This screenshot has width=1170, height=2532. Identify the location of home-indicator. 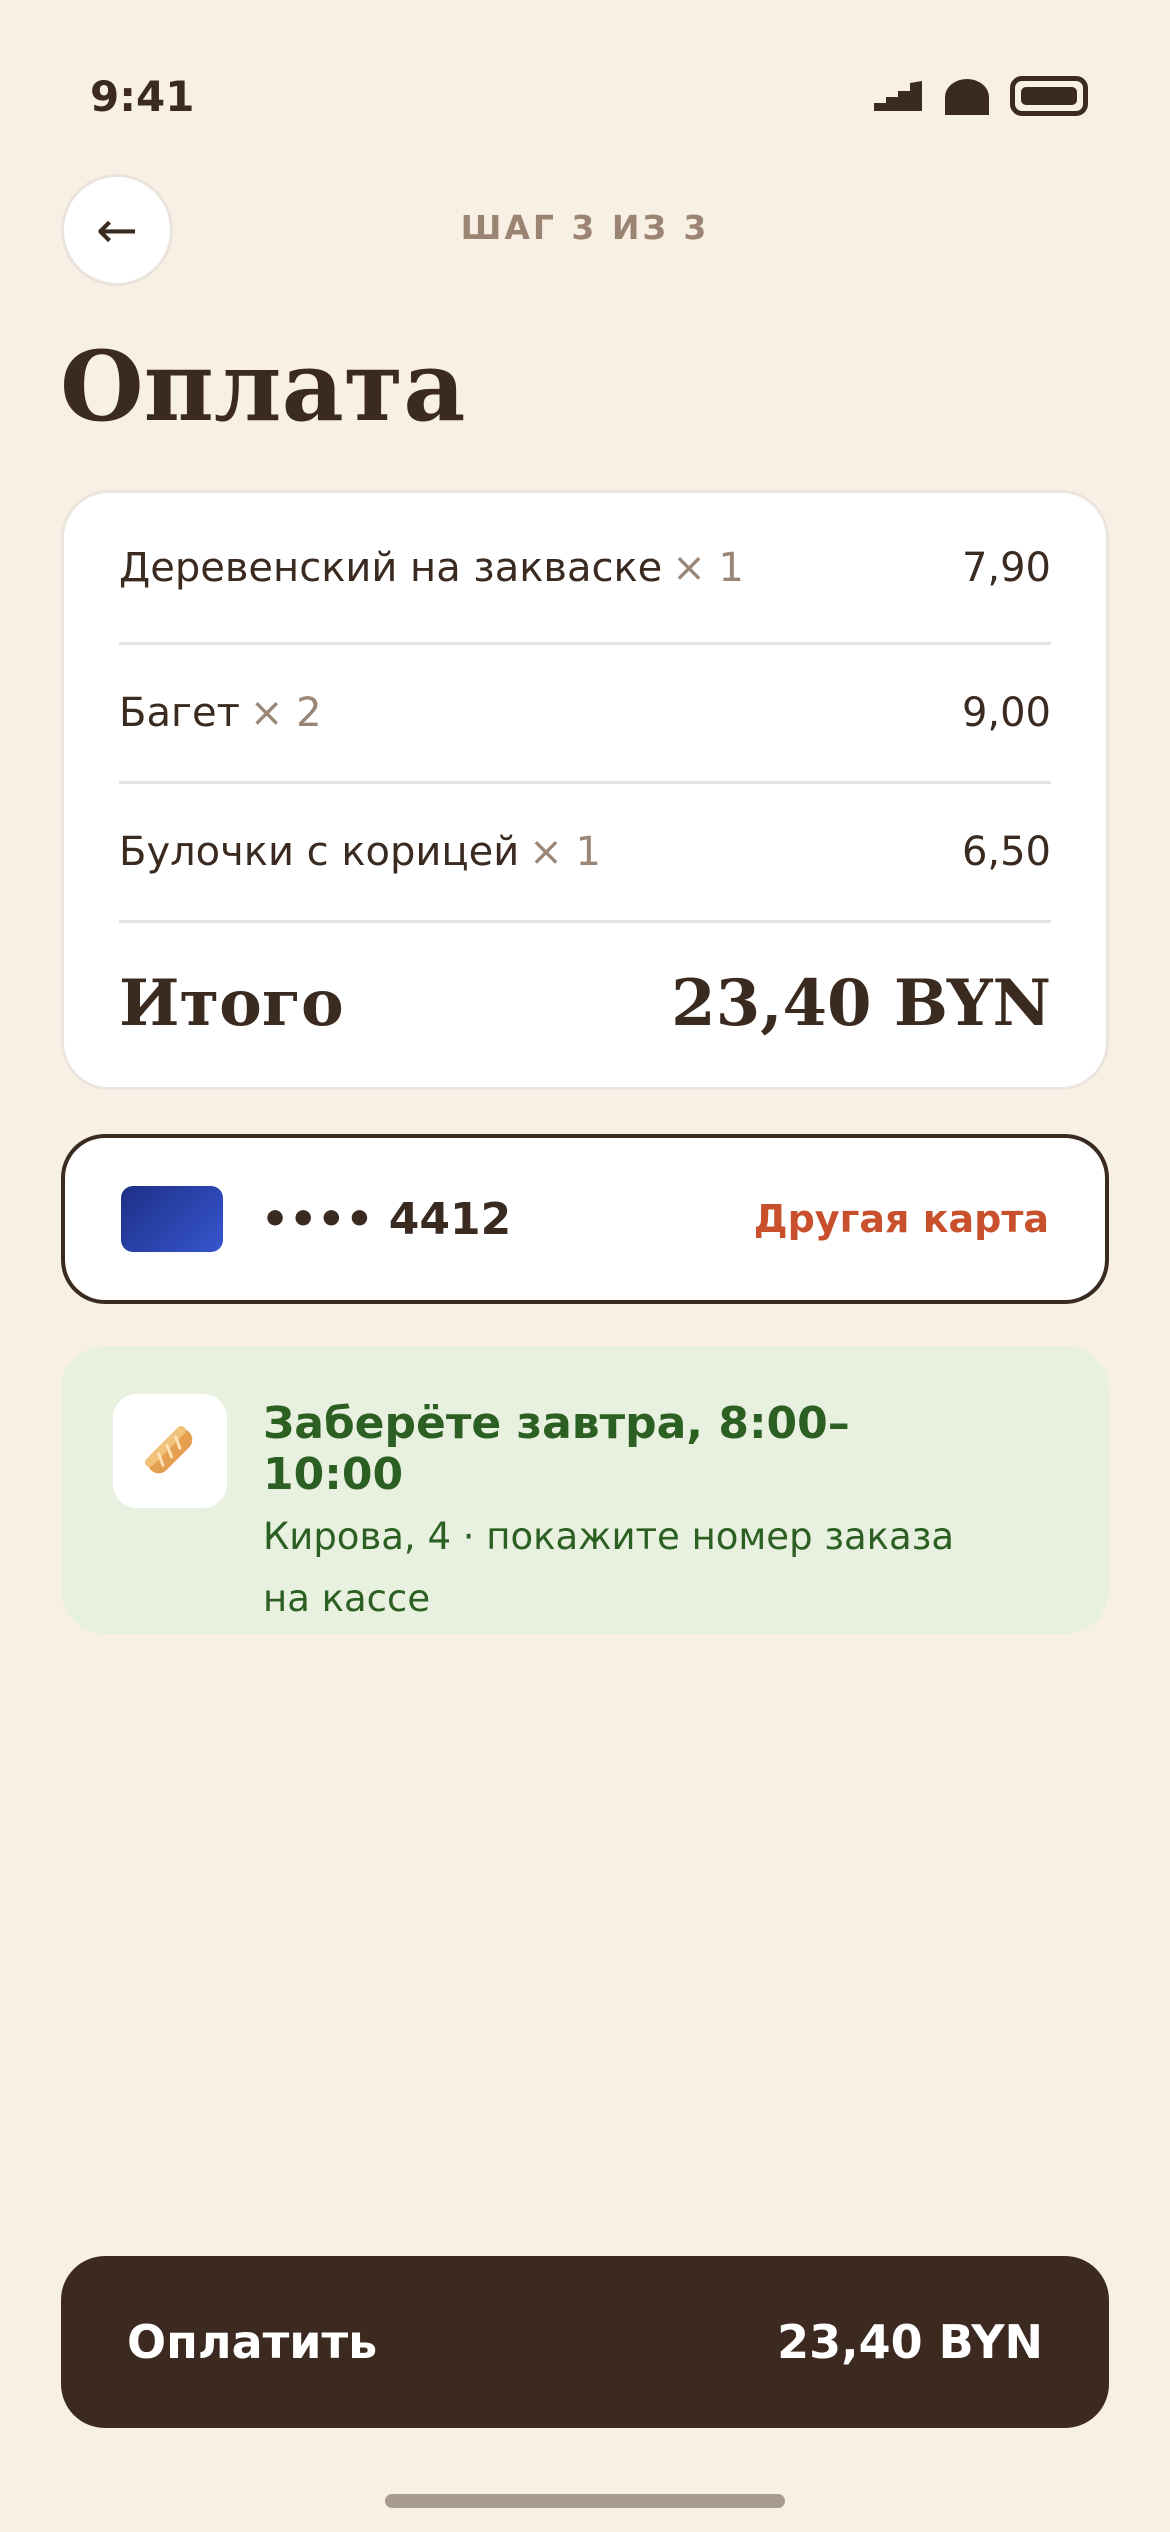
(585, 2501).